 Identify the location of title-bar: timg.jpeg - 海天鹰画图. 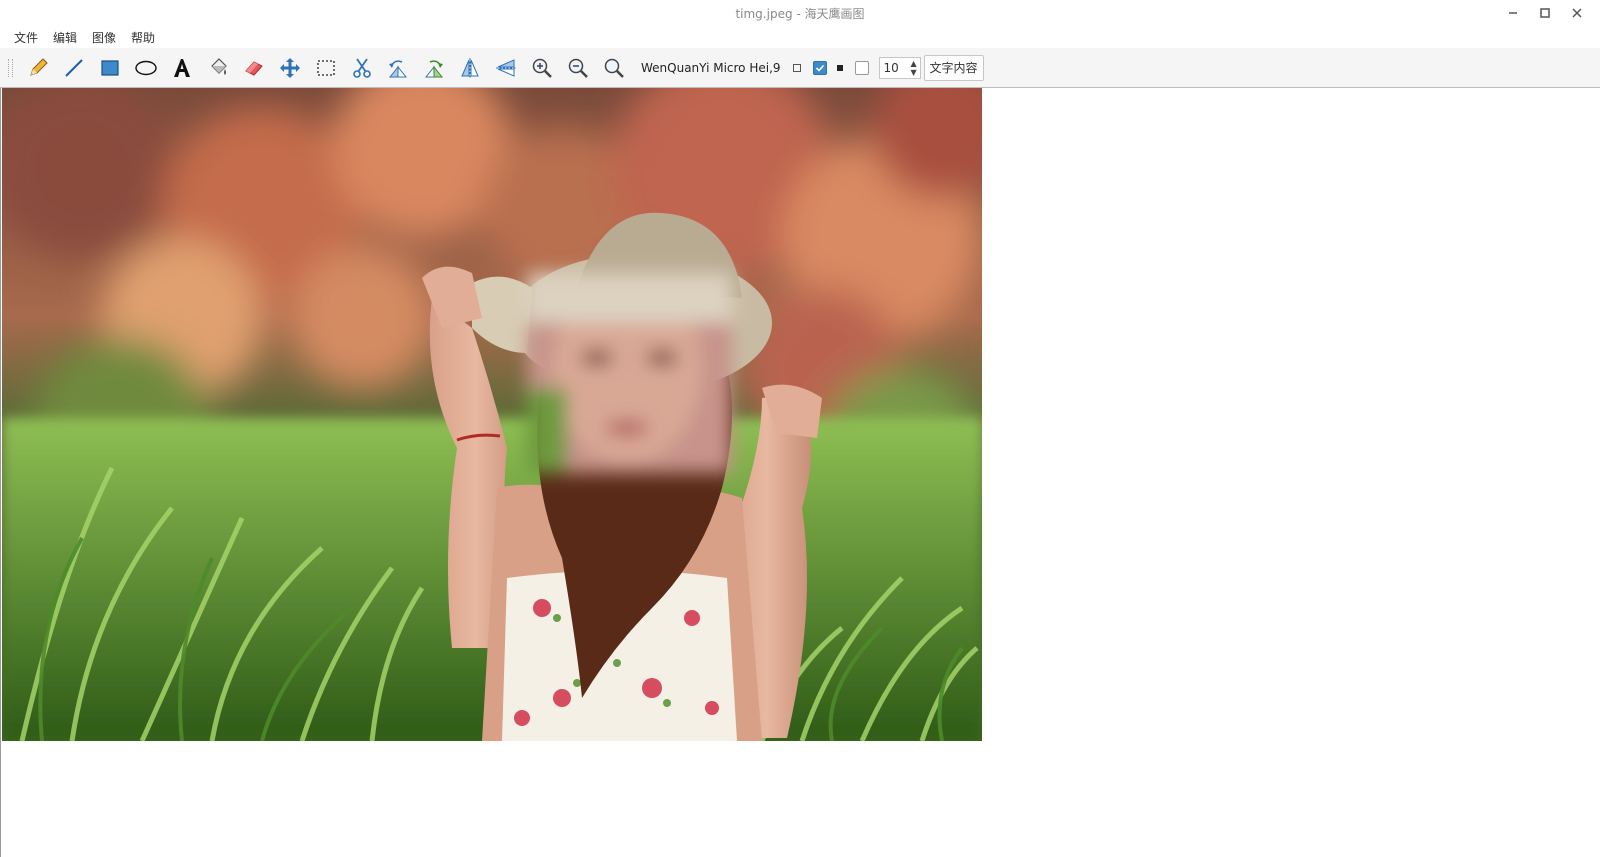
(800, 13).